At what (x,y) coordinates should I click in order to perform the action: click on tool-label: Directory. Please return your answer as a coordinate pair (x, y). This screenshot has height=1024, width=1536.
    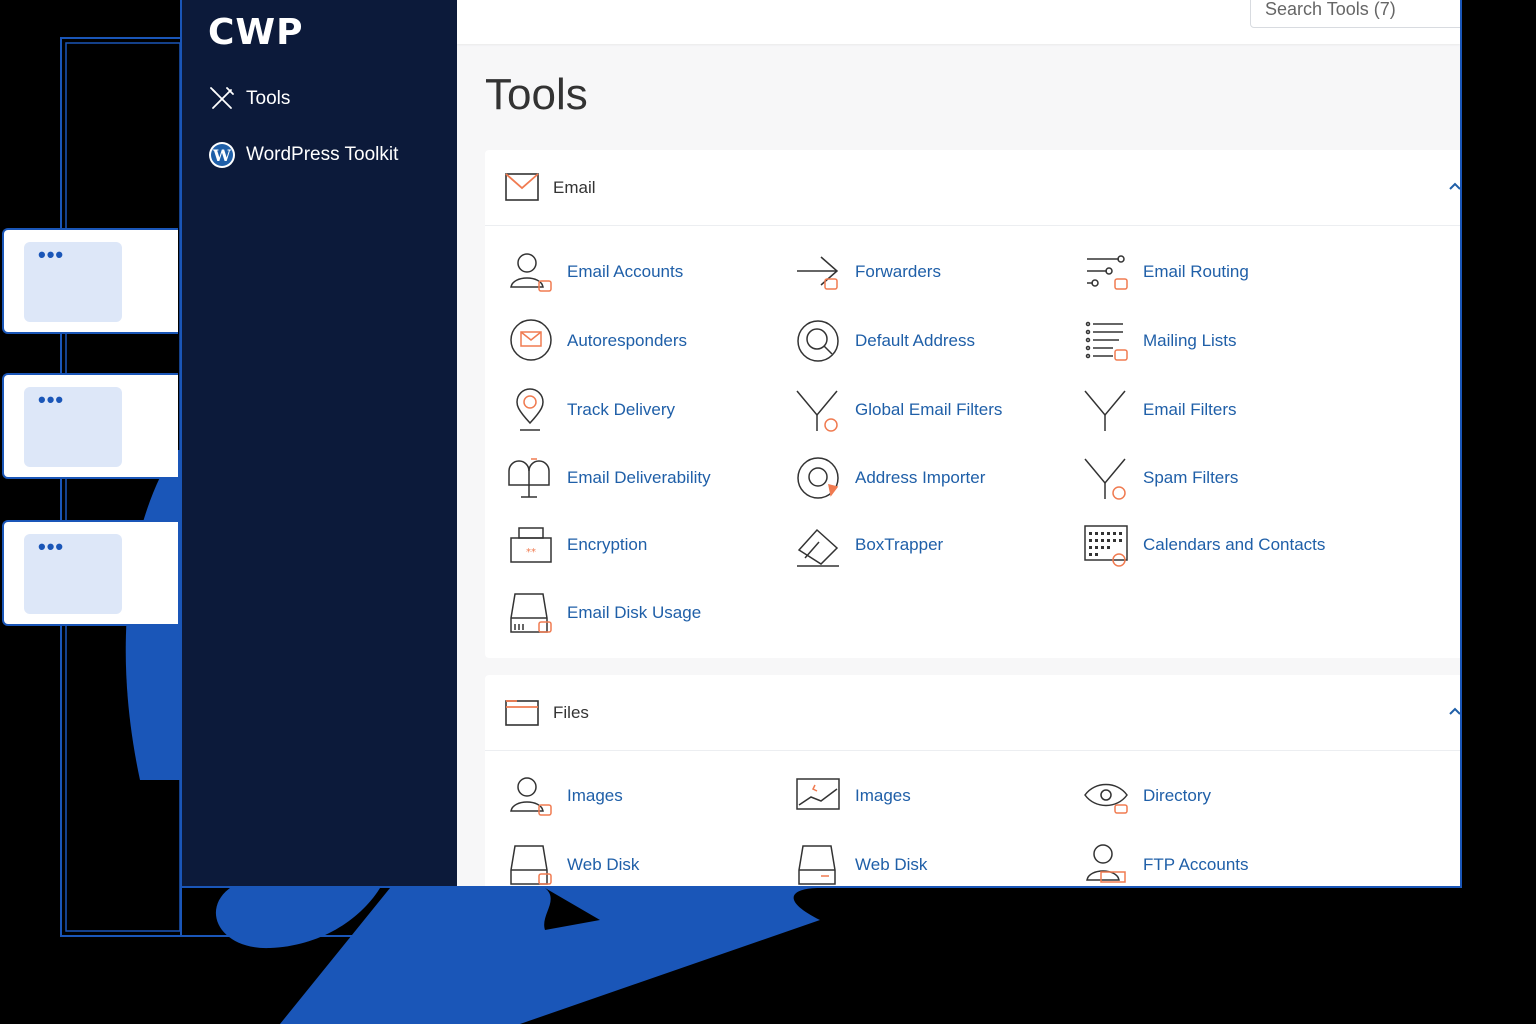
    Looking at the image, I should click on (1177, 795).